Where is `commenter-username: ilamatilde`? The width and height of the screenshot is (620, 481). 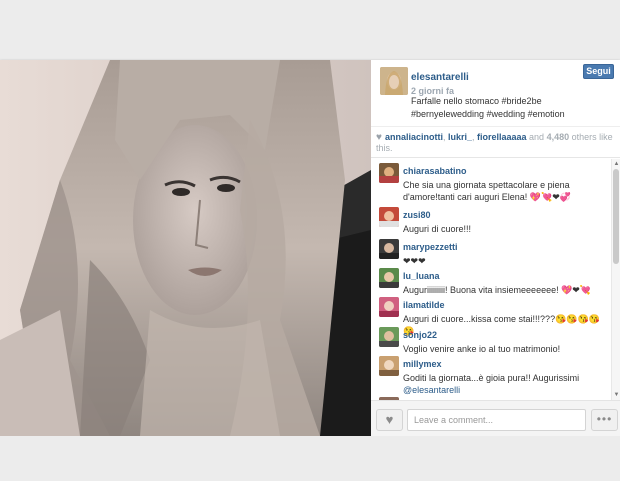
commenter-username: ilamatilde is located at coordinates (424, 305).